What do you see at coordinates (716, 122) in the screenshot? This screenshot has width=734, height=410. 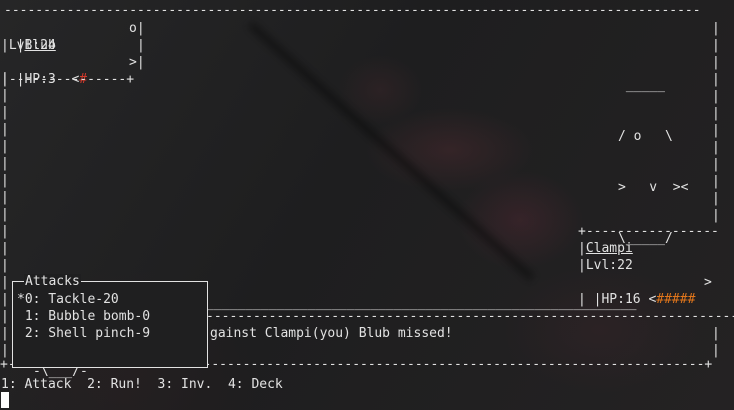 I see `frame-right-edge: | | | | | | | | | | | |` at bounding box center [716, 122].